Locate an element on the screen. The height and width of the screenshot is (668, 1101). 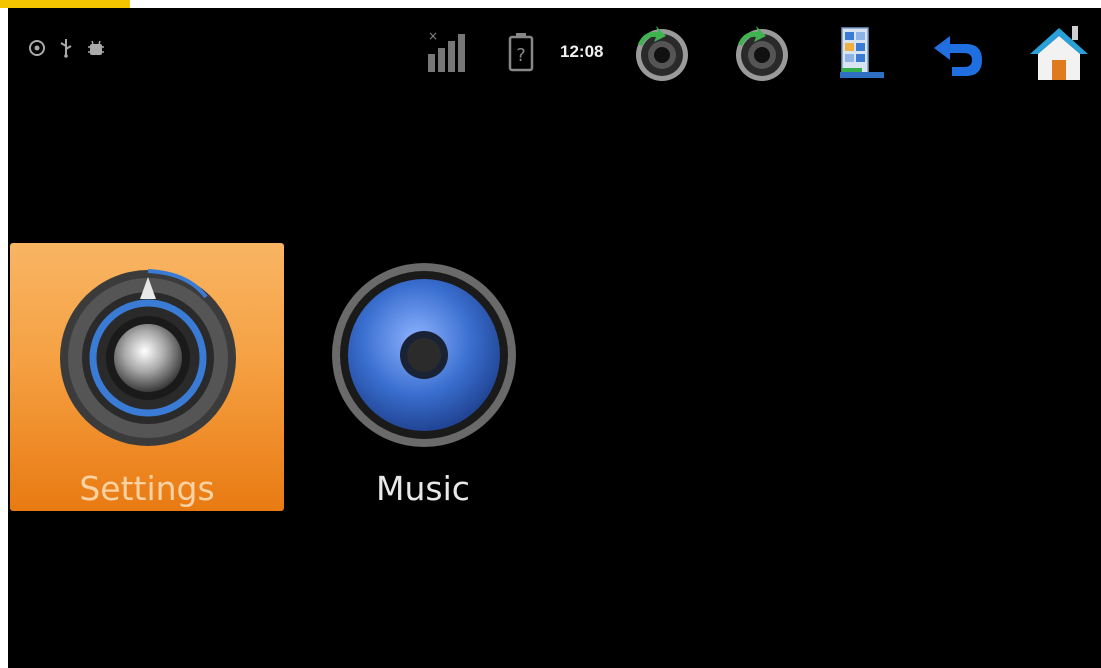
home-icon is located at coordinates (1059, 53).